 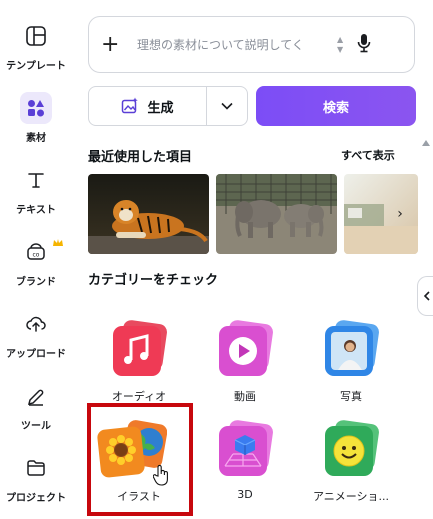 I want to click on svg-text: co, so click(x=36, y=255).